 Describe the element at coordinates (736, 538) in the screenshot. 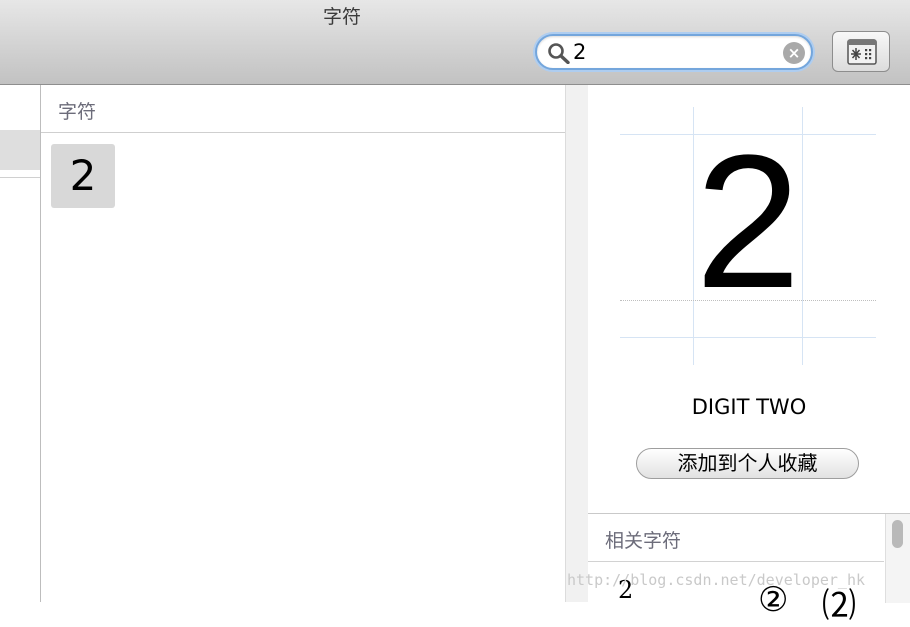

I see `related-header: 相关字符` at that location.